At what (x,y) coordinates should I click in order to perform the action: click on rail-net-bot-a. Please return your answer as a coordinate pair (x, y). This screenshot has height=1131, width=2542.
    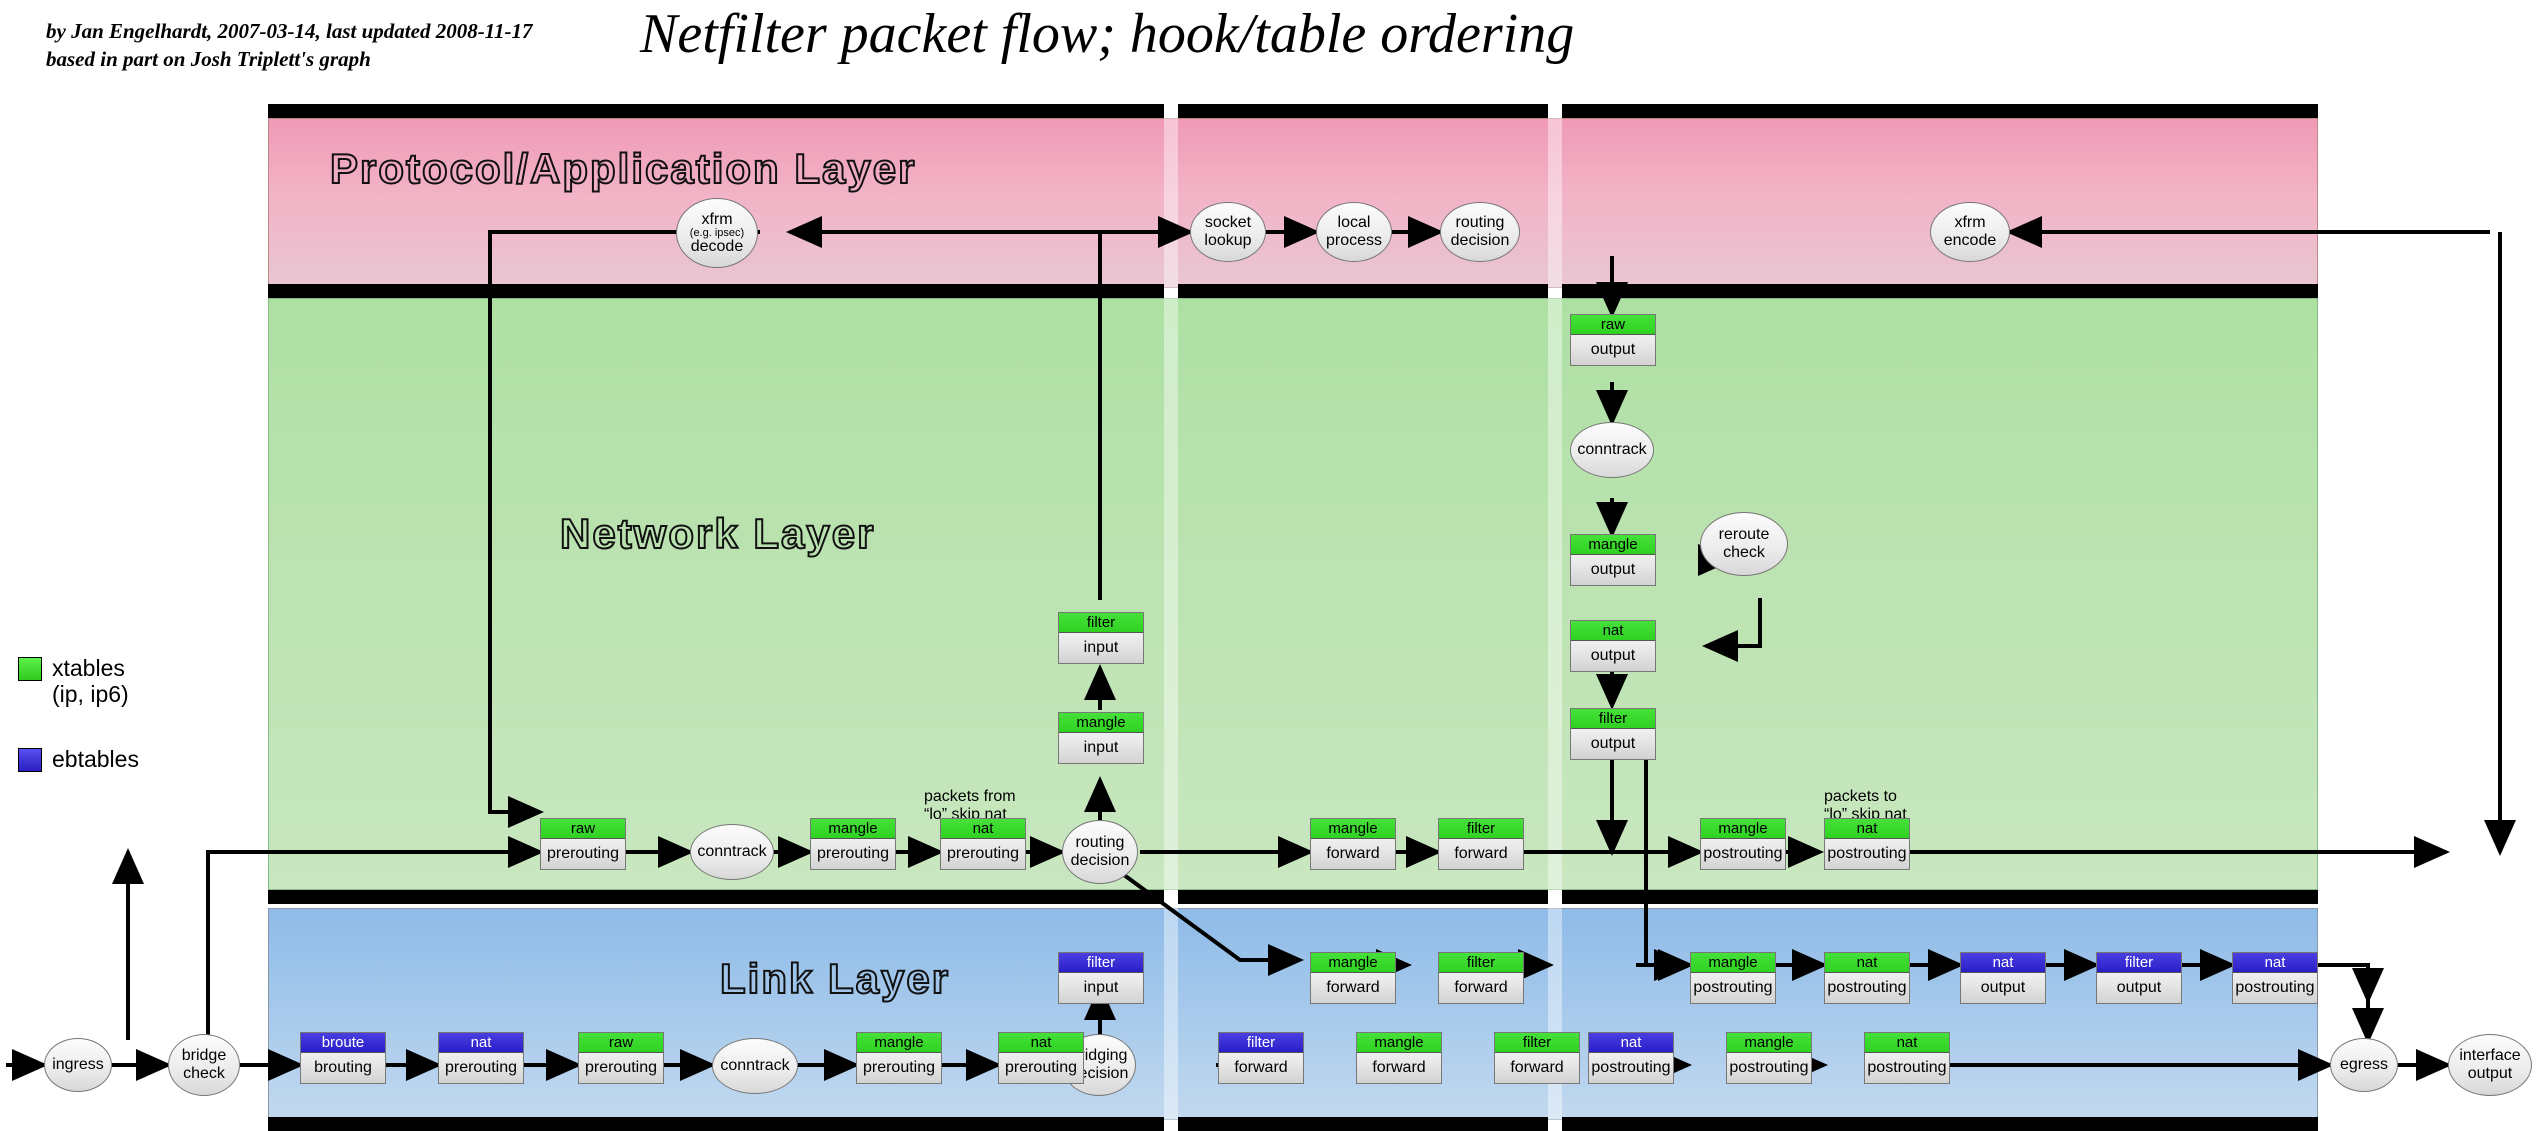
    Looking at the image, I should click on (716, 897).